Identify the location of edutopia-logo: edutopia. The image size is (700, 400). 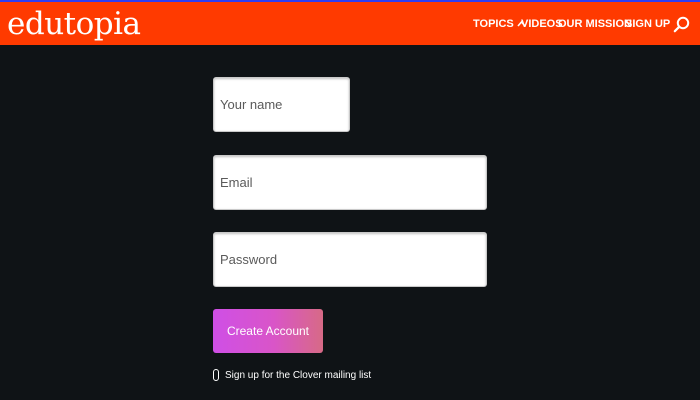
(74, 24).